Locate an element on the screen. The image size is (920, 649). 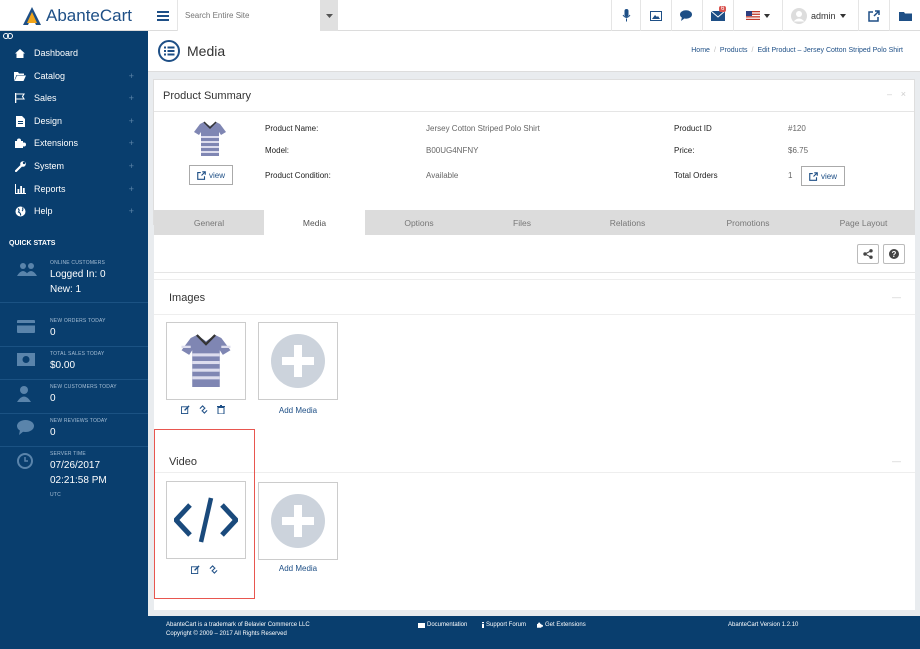
sidebar-item-extensions: Extensions + is located at coordinates (74, 143).